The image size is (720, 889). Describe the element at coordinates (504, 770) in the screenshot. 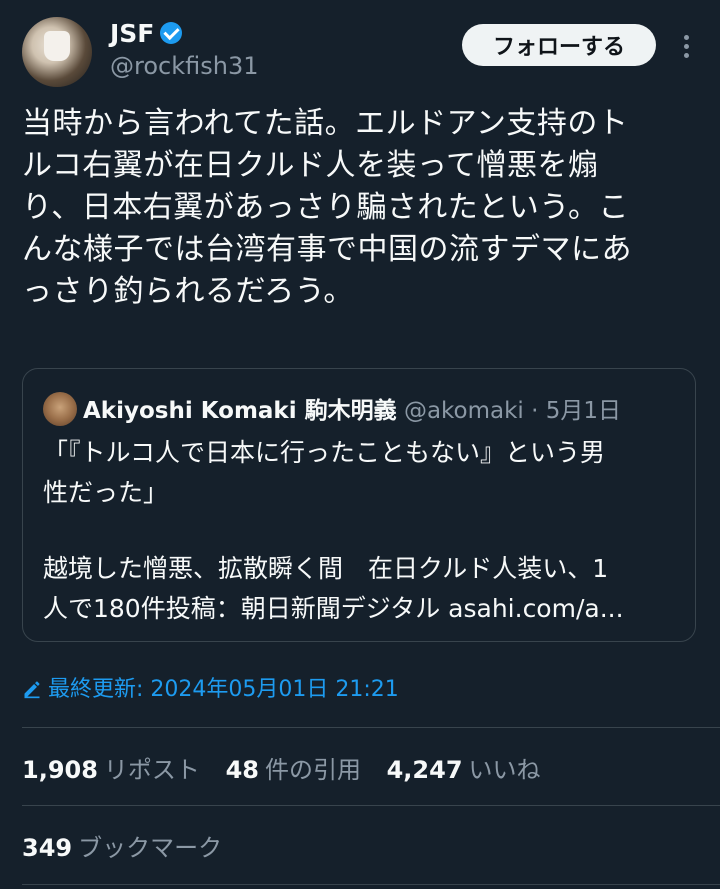

I see `likes-label: いいね` at that location.